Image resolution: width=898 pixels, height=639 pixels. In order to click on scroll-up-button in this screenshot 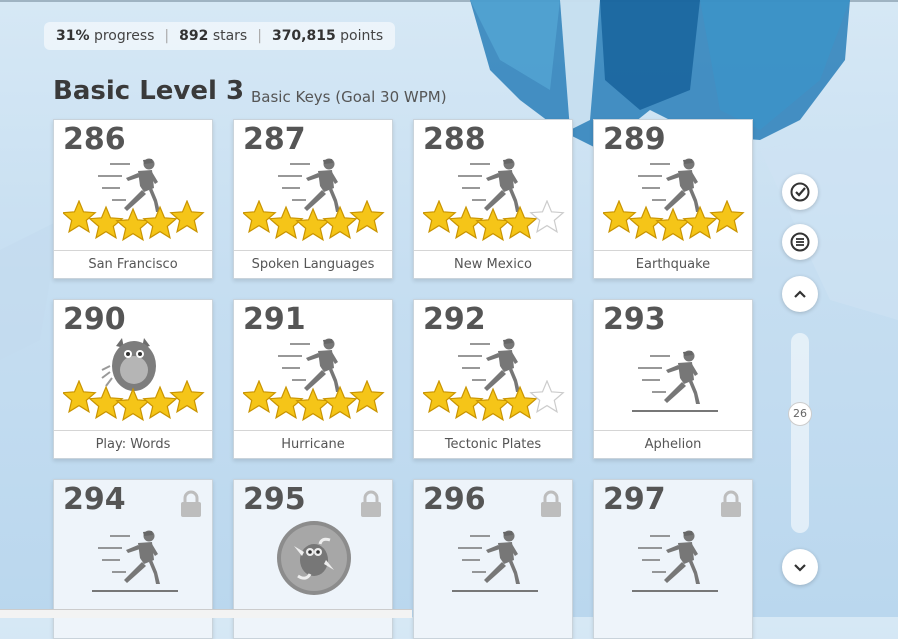, I will do `click(800, 294)`.